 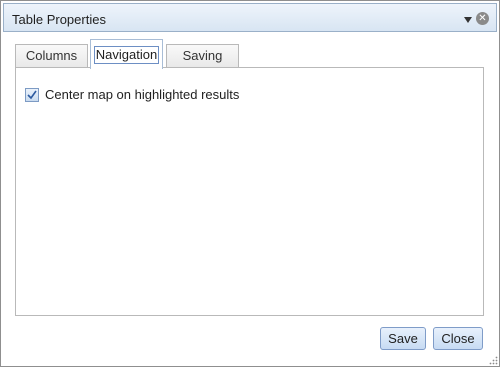 I want to click on close-button: Close, so click(x=458, y=338).